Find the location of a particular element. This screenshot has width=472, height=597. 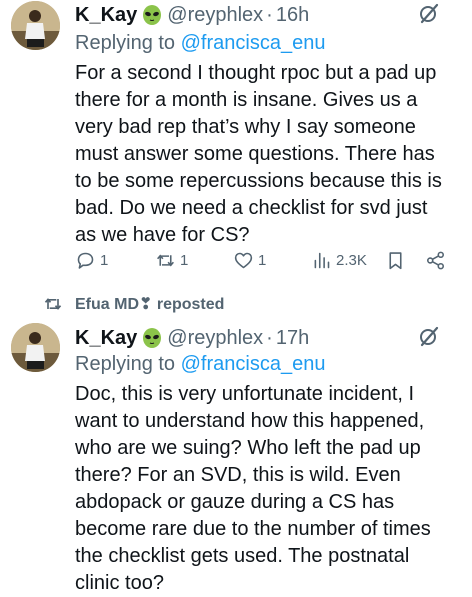

tweet-actions: 1 1 1 2.3K is located at coordinates (265, 260).